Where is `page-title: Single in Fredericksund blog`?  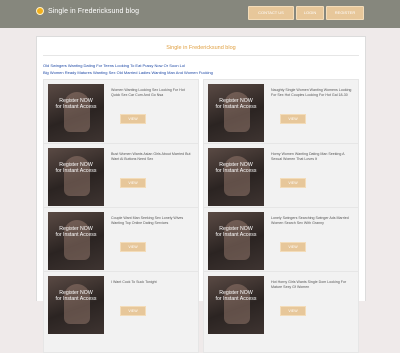
page-title: Single in Fredericksund blog is located at coordinates (201, 48).